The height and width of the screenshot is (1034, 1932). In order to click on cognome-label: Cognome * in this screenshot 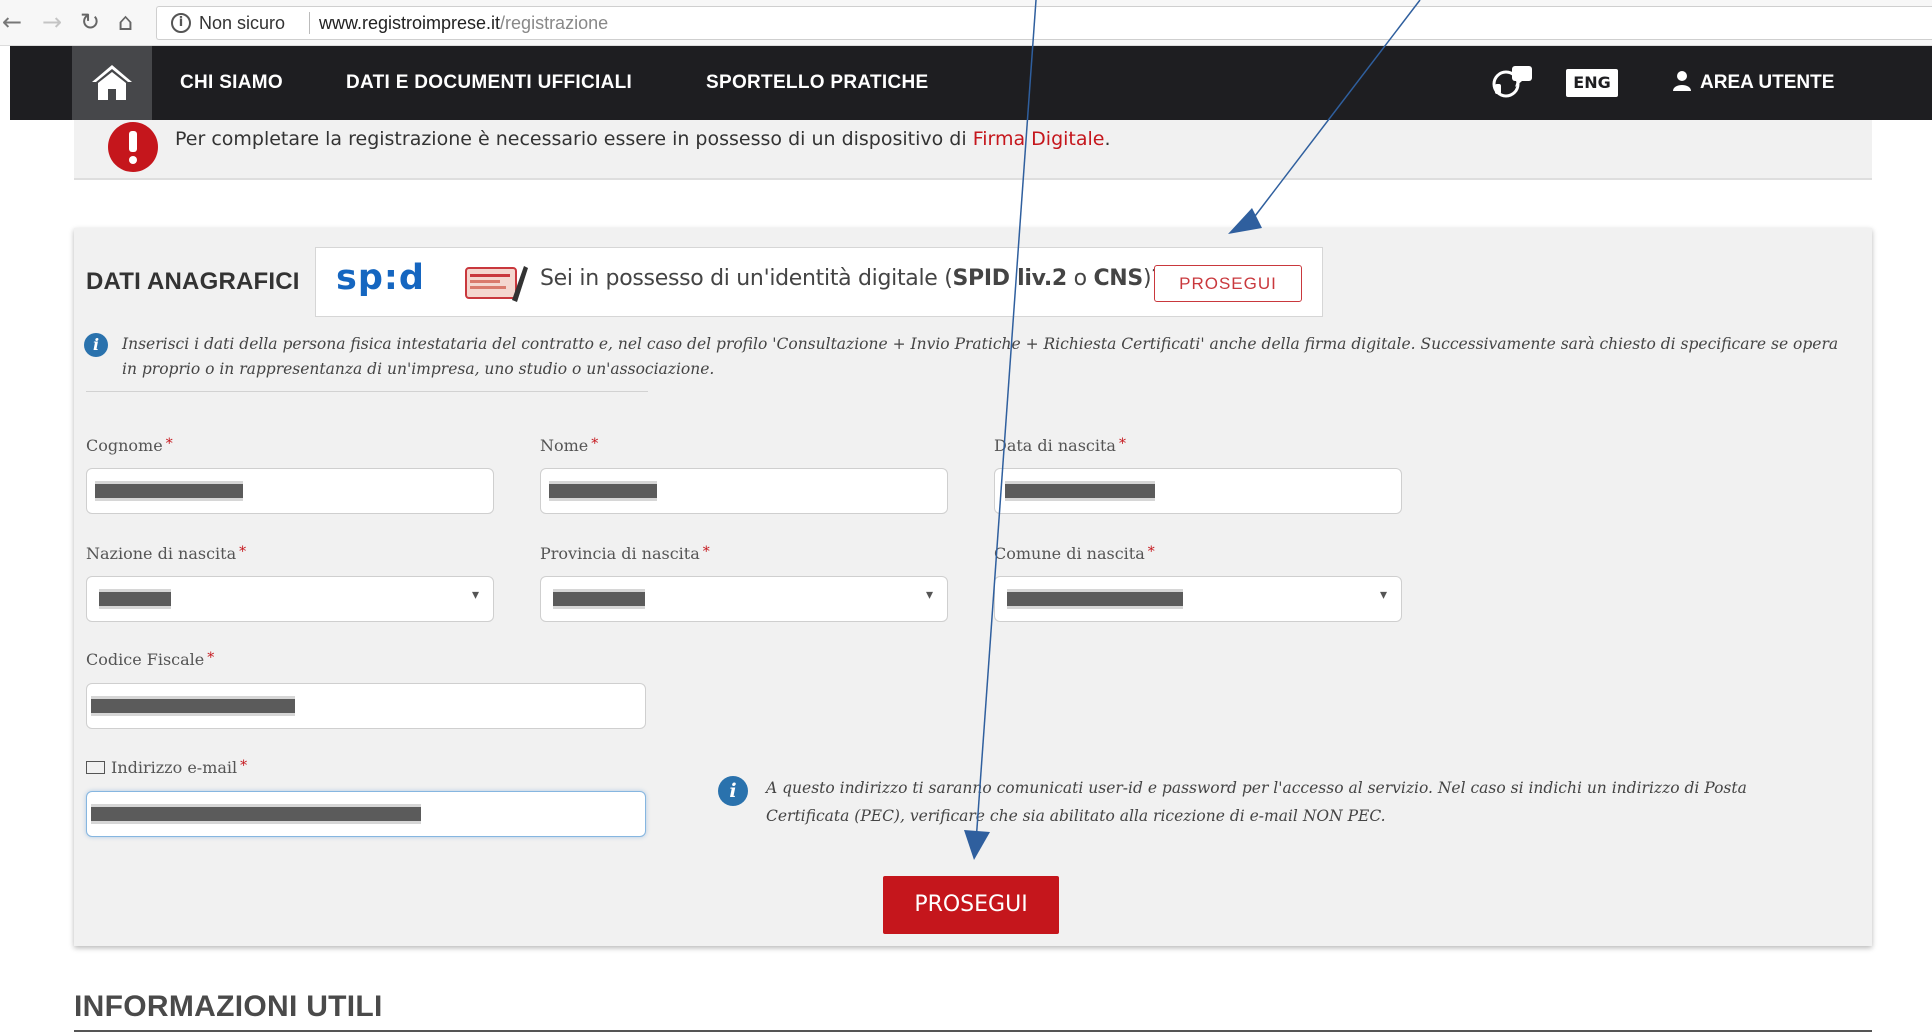, I will do `click(129, 445)`.